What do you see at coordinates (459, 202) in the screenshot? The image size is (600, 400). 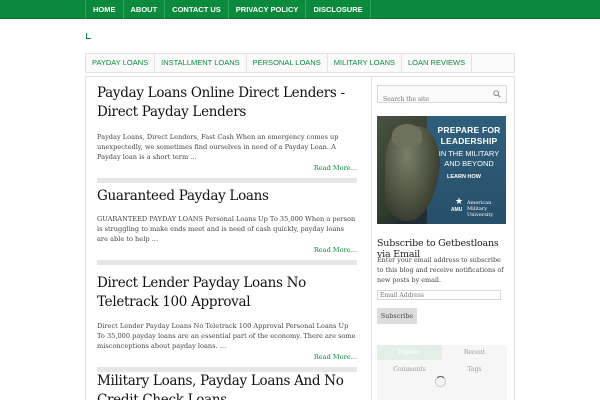 I see `star-icon: ★` at bounding box center [459, 202].